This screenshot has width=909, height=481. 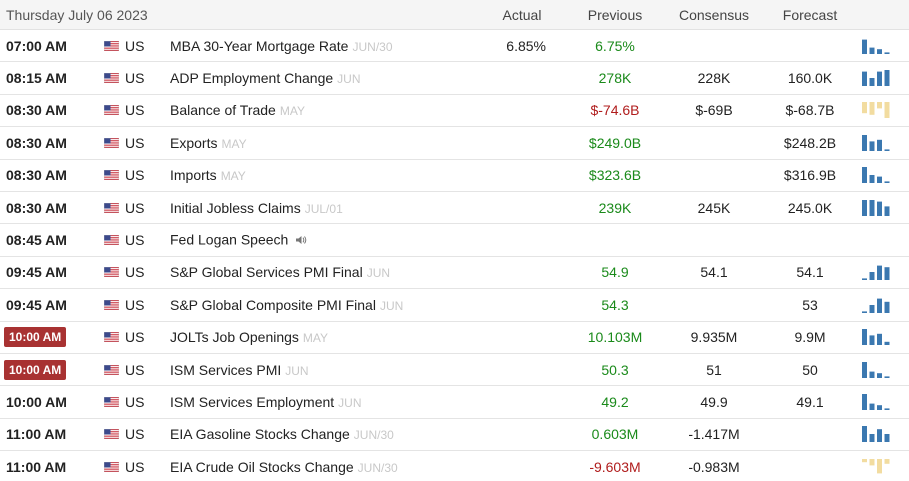 What do you see at coordinates (615, 15) in the screenshot?
I see `column-header-previous: Previous` at bounding box center [615, 15].